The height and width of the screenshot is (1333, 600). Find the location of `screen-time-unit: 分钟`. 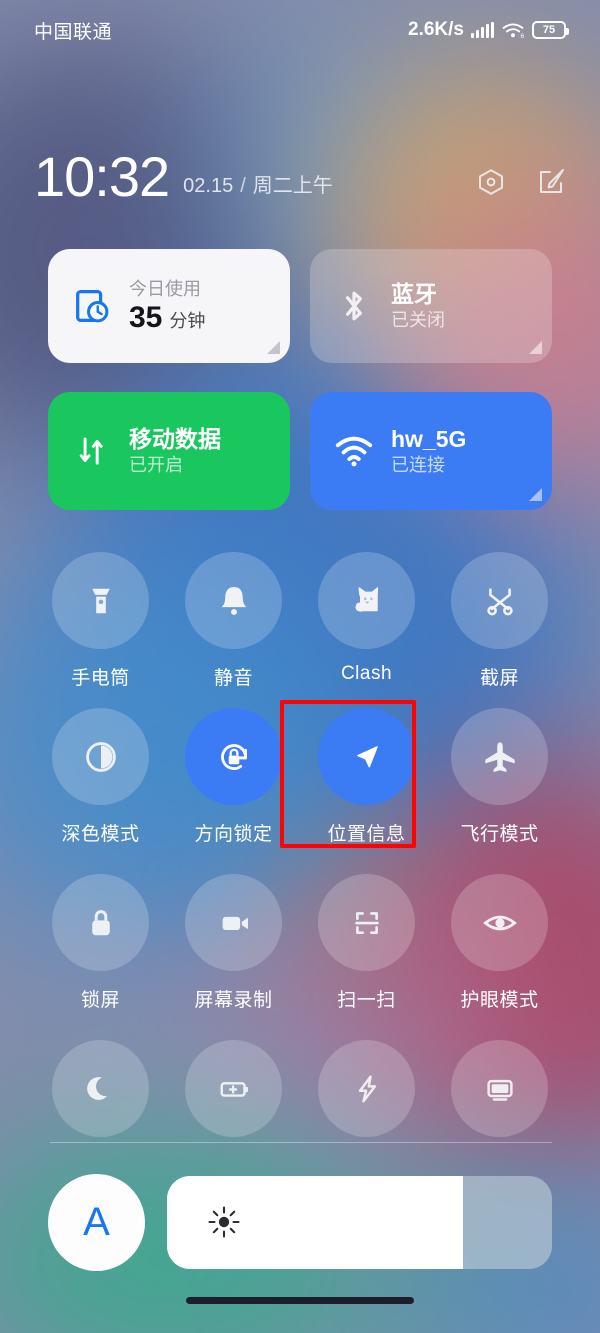

screen-time-unit: 分钟 is located at coordinates (187, 320).